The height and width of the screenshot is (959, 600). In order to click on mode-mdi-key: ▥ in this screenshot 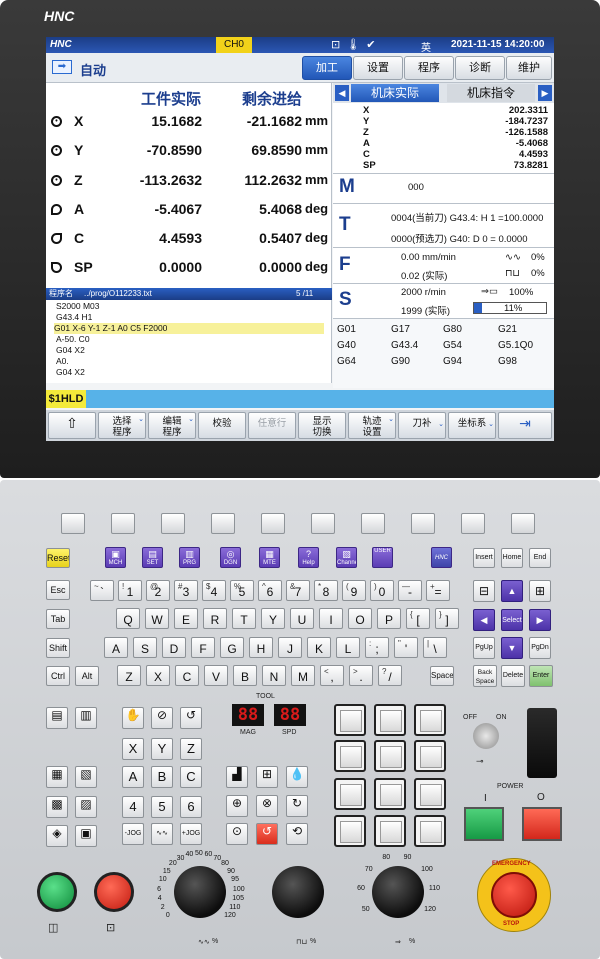, I will do `click(86, 718)`.